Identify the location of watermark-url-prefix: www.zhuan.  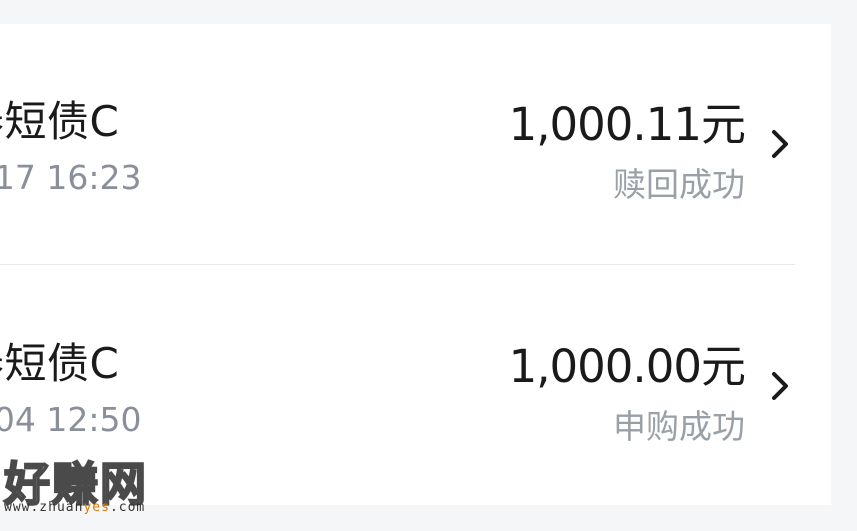
(44, 507).